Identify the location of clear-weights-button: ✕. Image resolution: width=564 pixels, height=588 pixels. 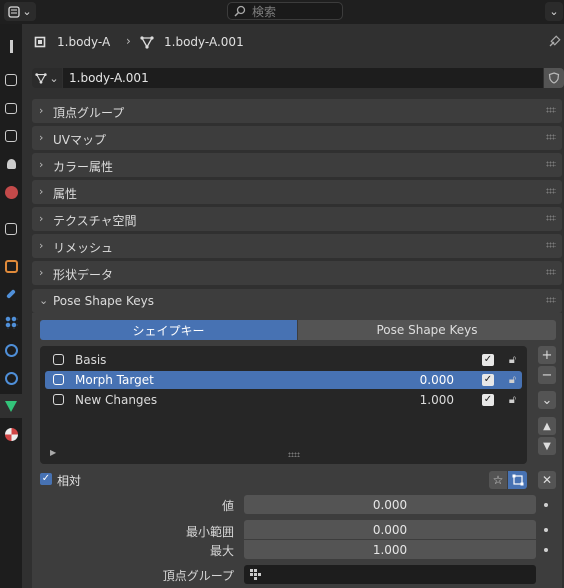
(547, 480).